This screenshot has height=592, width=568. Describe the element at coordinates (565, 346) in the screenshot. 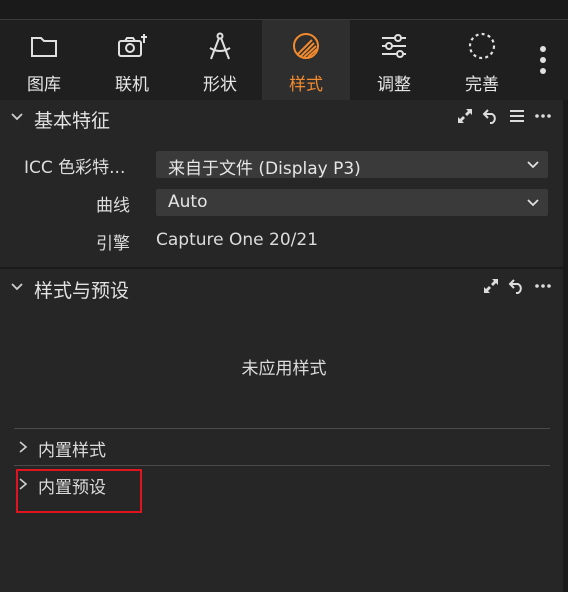

I see `panel-right-edge` at that location.